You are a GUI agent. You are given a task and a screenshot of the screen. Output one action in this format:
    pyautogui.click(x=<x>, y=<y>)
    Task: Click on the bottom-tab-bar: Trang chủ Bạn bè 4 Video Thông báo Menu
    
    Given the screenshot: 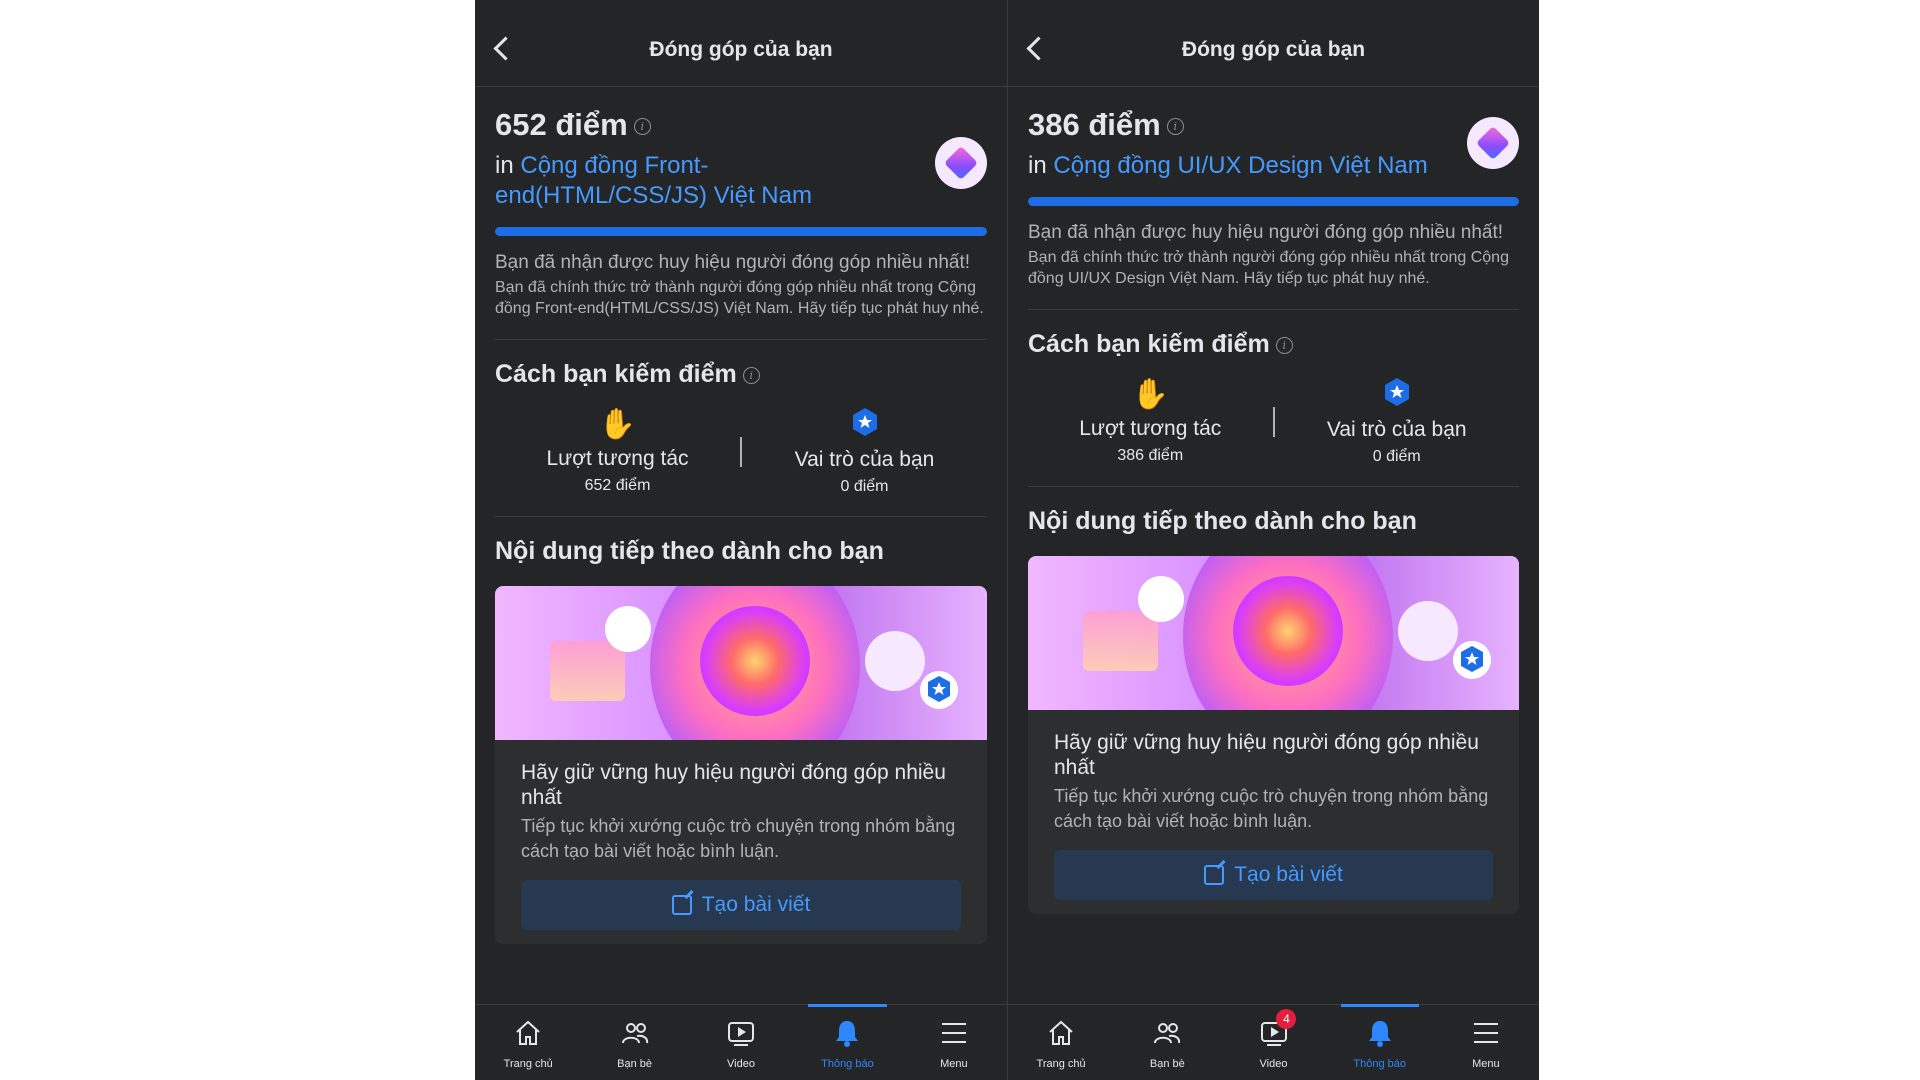 What is the action you would take?
    pyautogui.click(x=1273, y=1042)
    